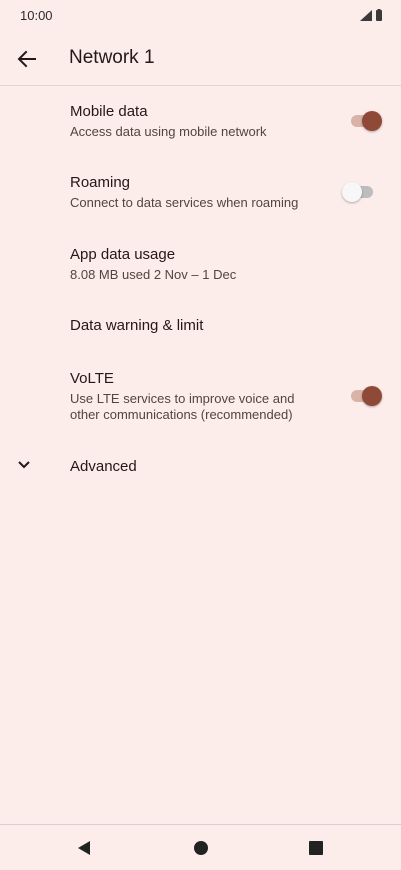  I want to click on back-triangle-icon, so click(84, 848).